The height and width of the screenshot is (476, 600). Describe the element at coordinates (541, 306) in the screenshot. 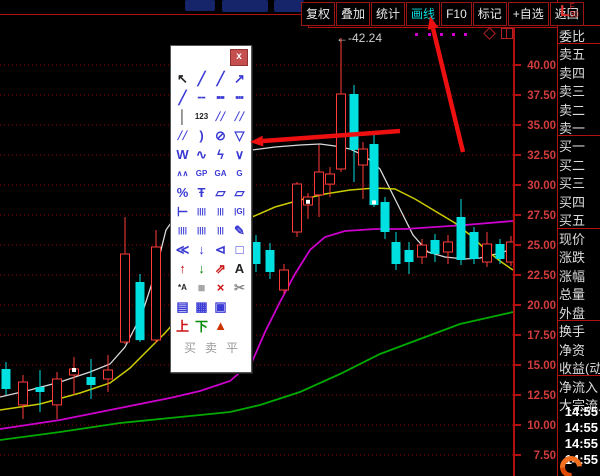

I see `svg-text: 20.00` at that location.